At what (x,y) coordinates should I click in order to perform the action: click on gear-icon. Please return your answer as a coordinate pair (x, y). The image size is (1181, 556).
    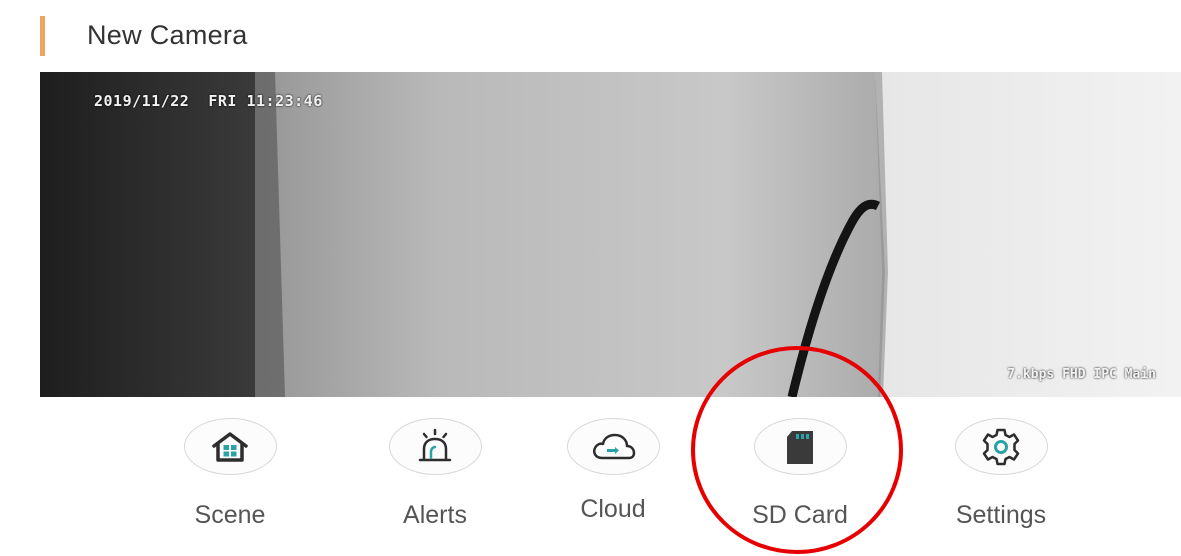
    Looking at the image, I should click on (1001, 446).